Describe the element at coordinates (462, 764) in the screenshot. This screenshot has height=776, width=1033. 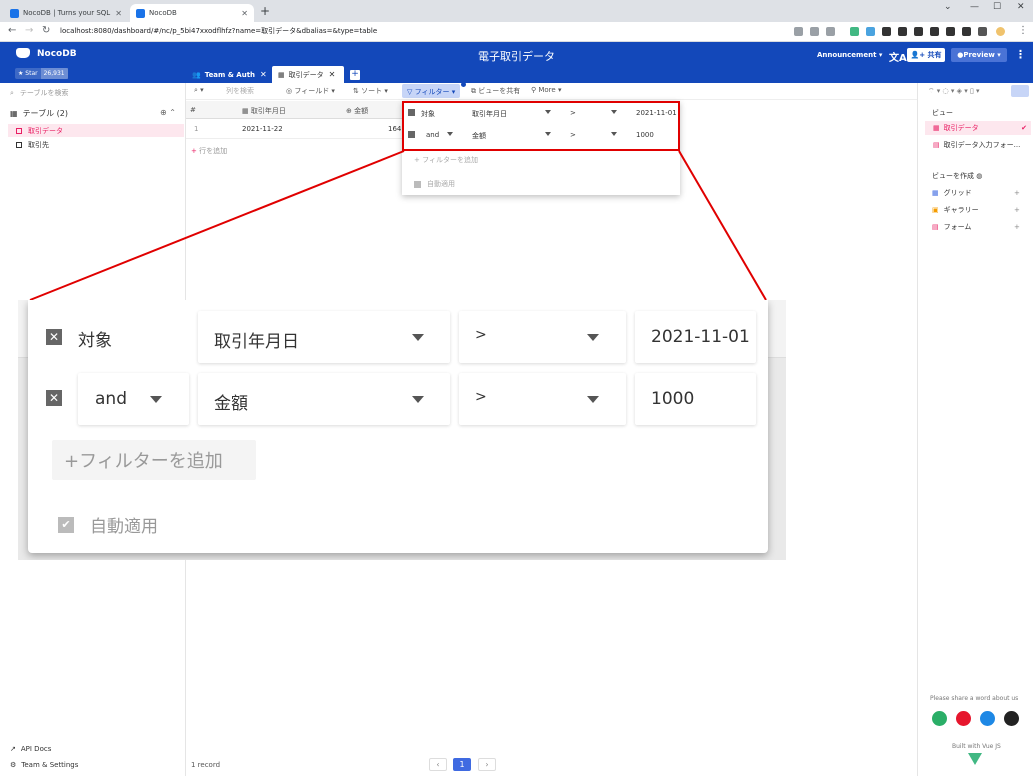
I see `page-number: 1` at that location.